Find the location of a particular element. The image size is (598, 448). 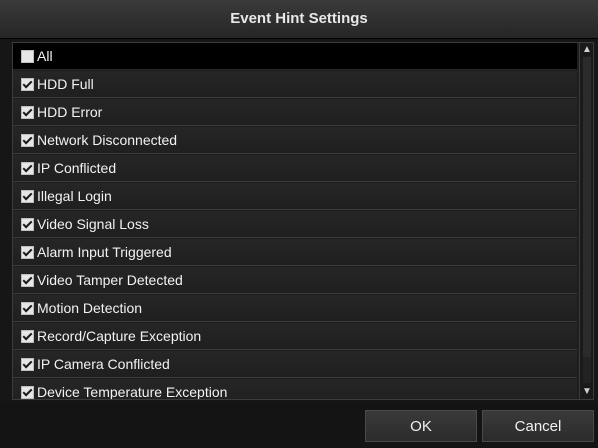

dialog-title: Event Hint Settings is located at coordinates (299, 18).